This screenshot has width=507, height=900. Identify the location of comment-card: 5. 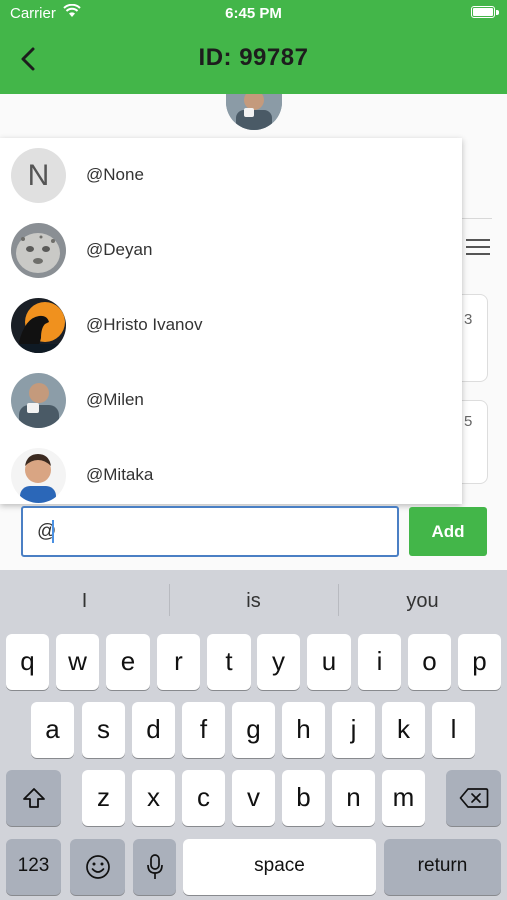
(475, 442).